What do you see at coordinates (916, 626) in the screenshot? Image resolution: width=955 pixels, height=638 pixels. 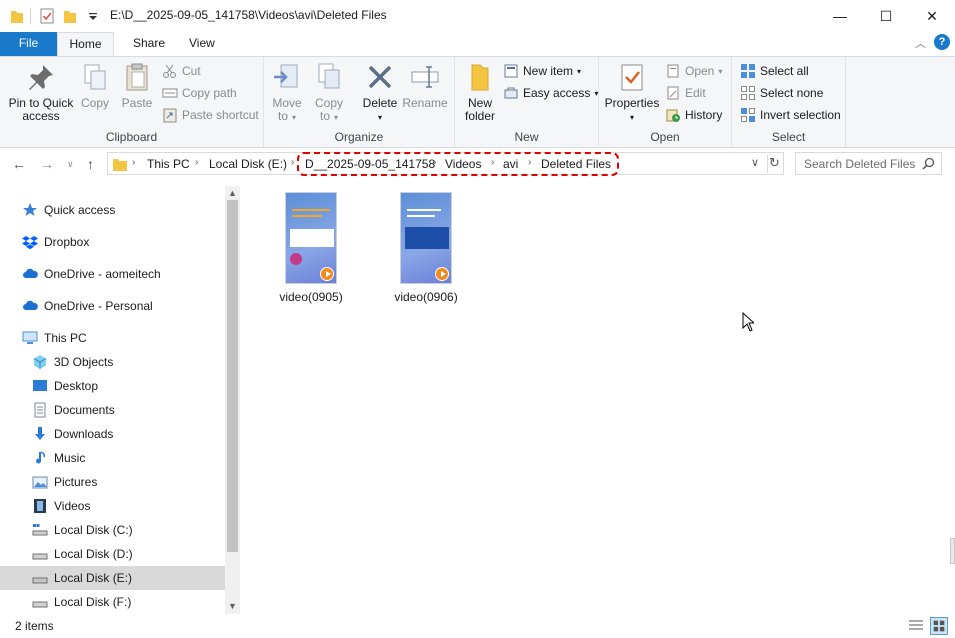 I see `details-view-icon` at bounding box center [916, 626].